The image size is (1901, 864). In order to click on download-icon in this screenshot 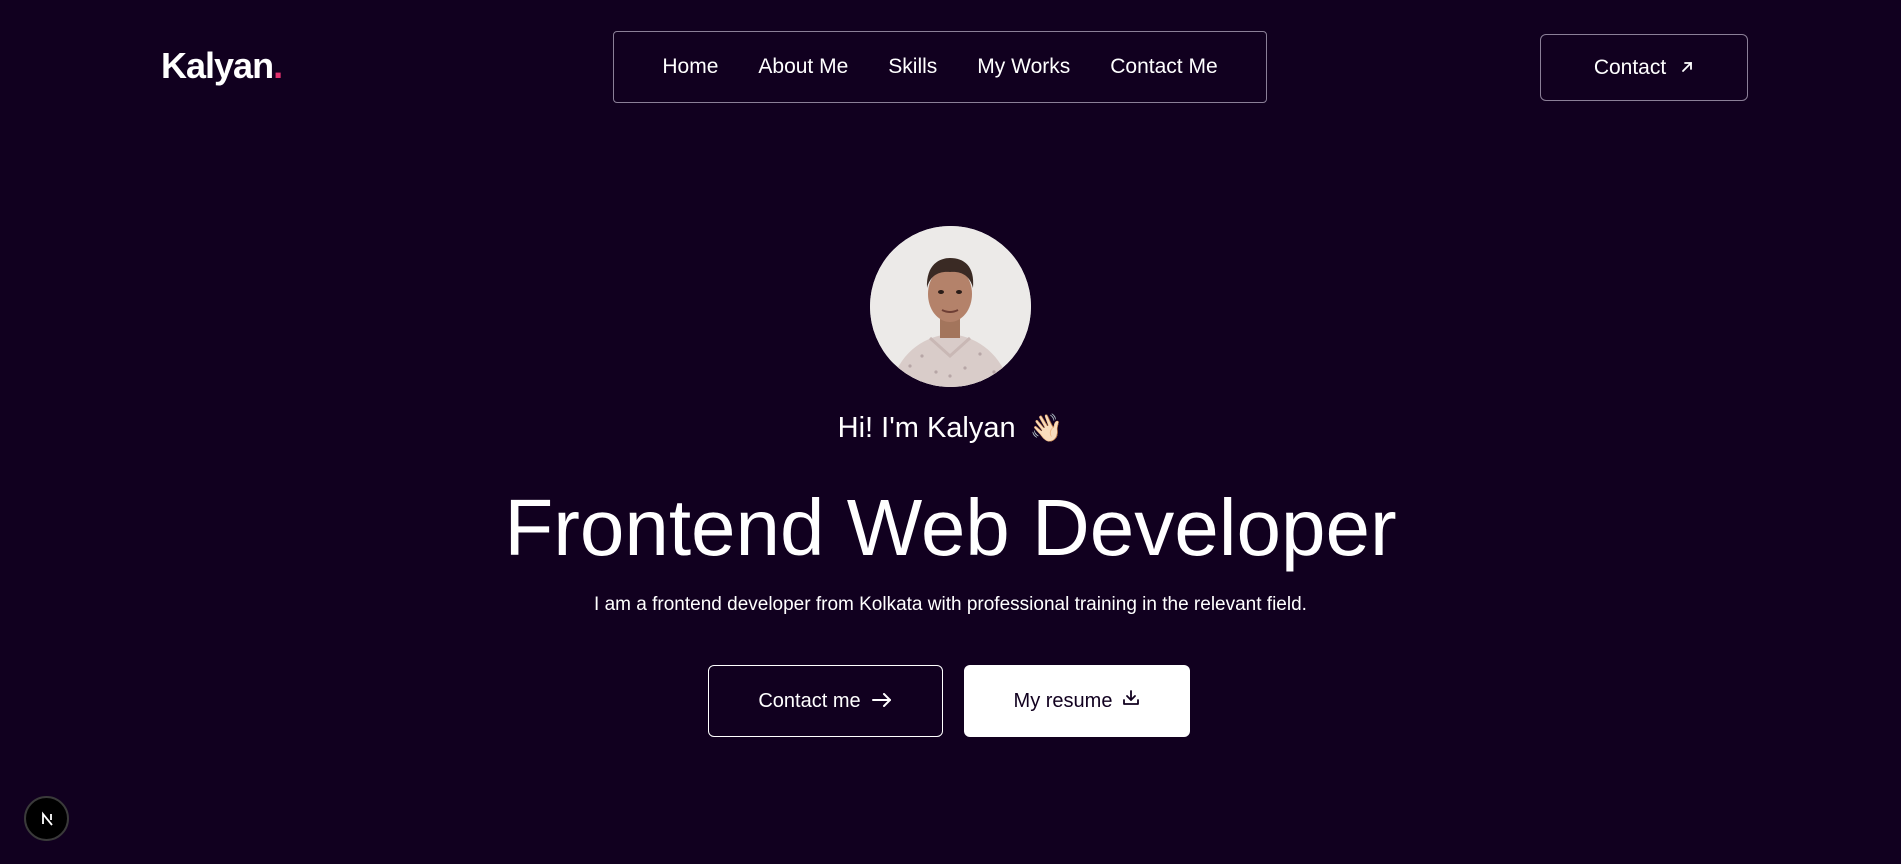, I will do `click(1131, 701)`.